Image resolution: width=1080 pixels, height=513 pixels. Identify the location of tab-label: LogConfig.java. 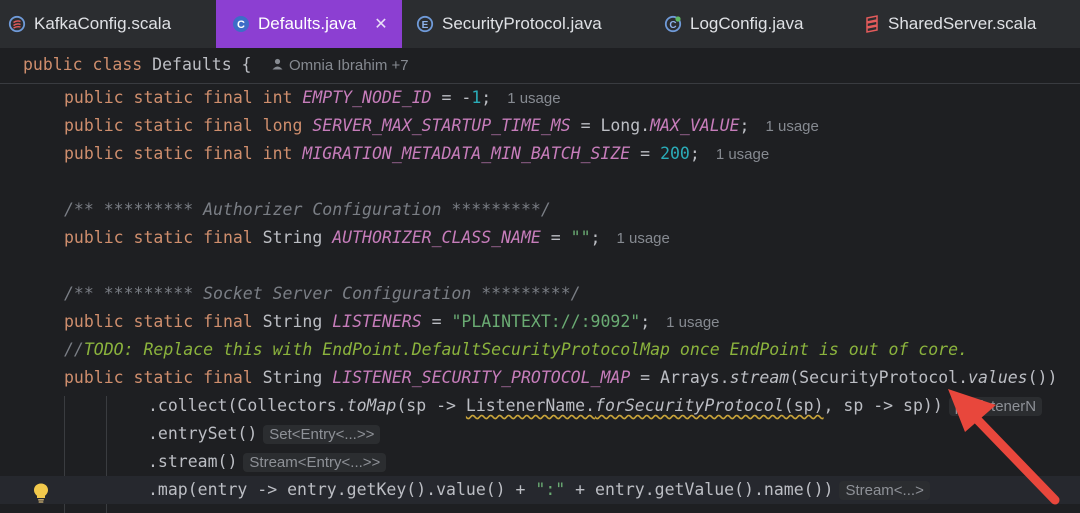
(747, 23).